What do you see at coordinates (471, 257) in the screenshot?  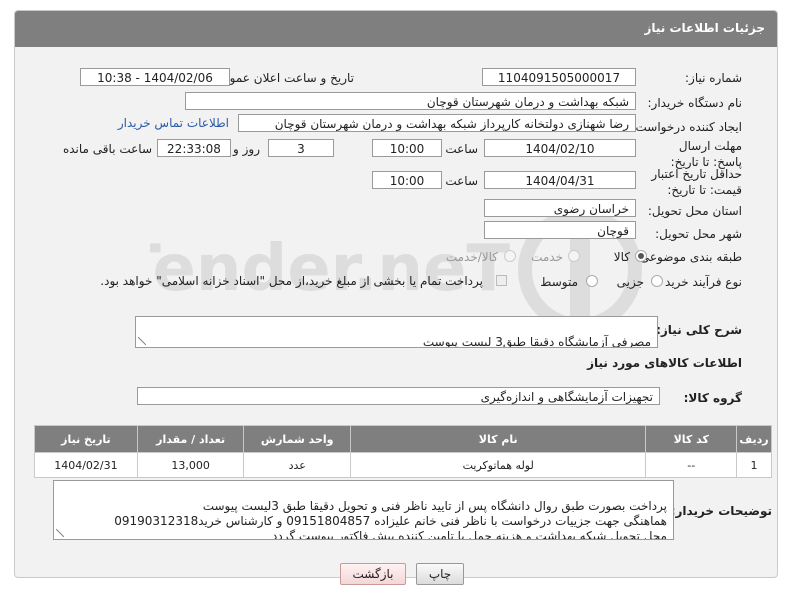 I see `category-goods-service-label: کالا/خدمت` at bounding box center [471, 257].